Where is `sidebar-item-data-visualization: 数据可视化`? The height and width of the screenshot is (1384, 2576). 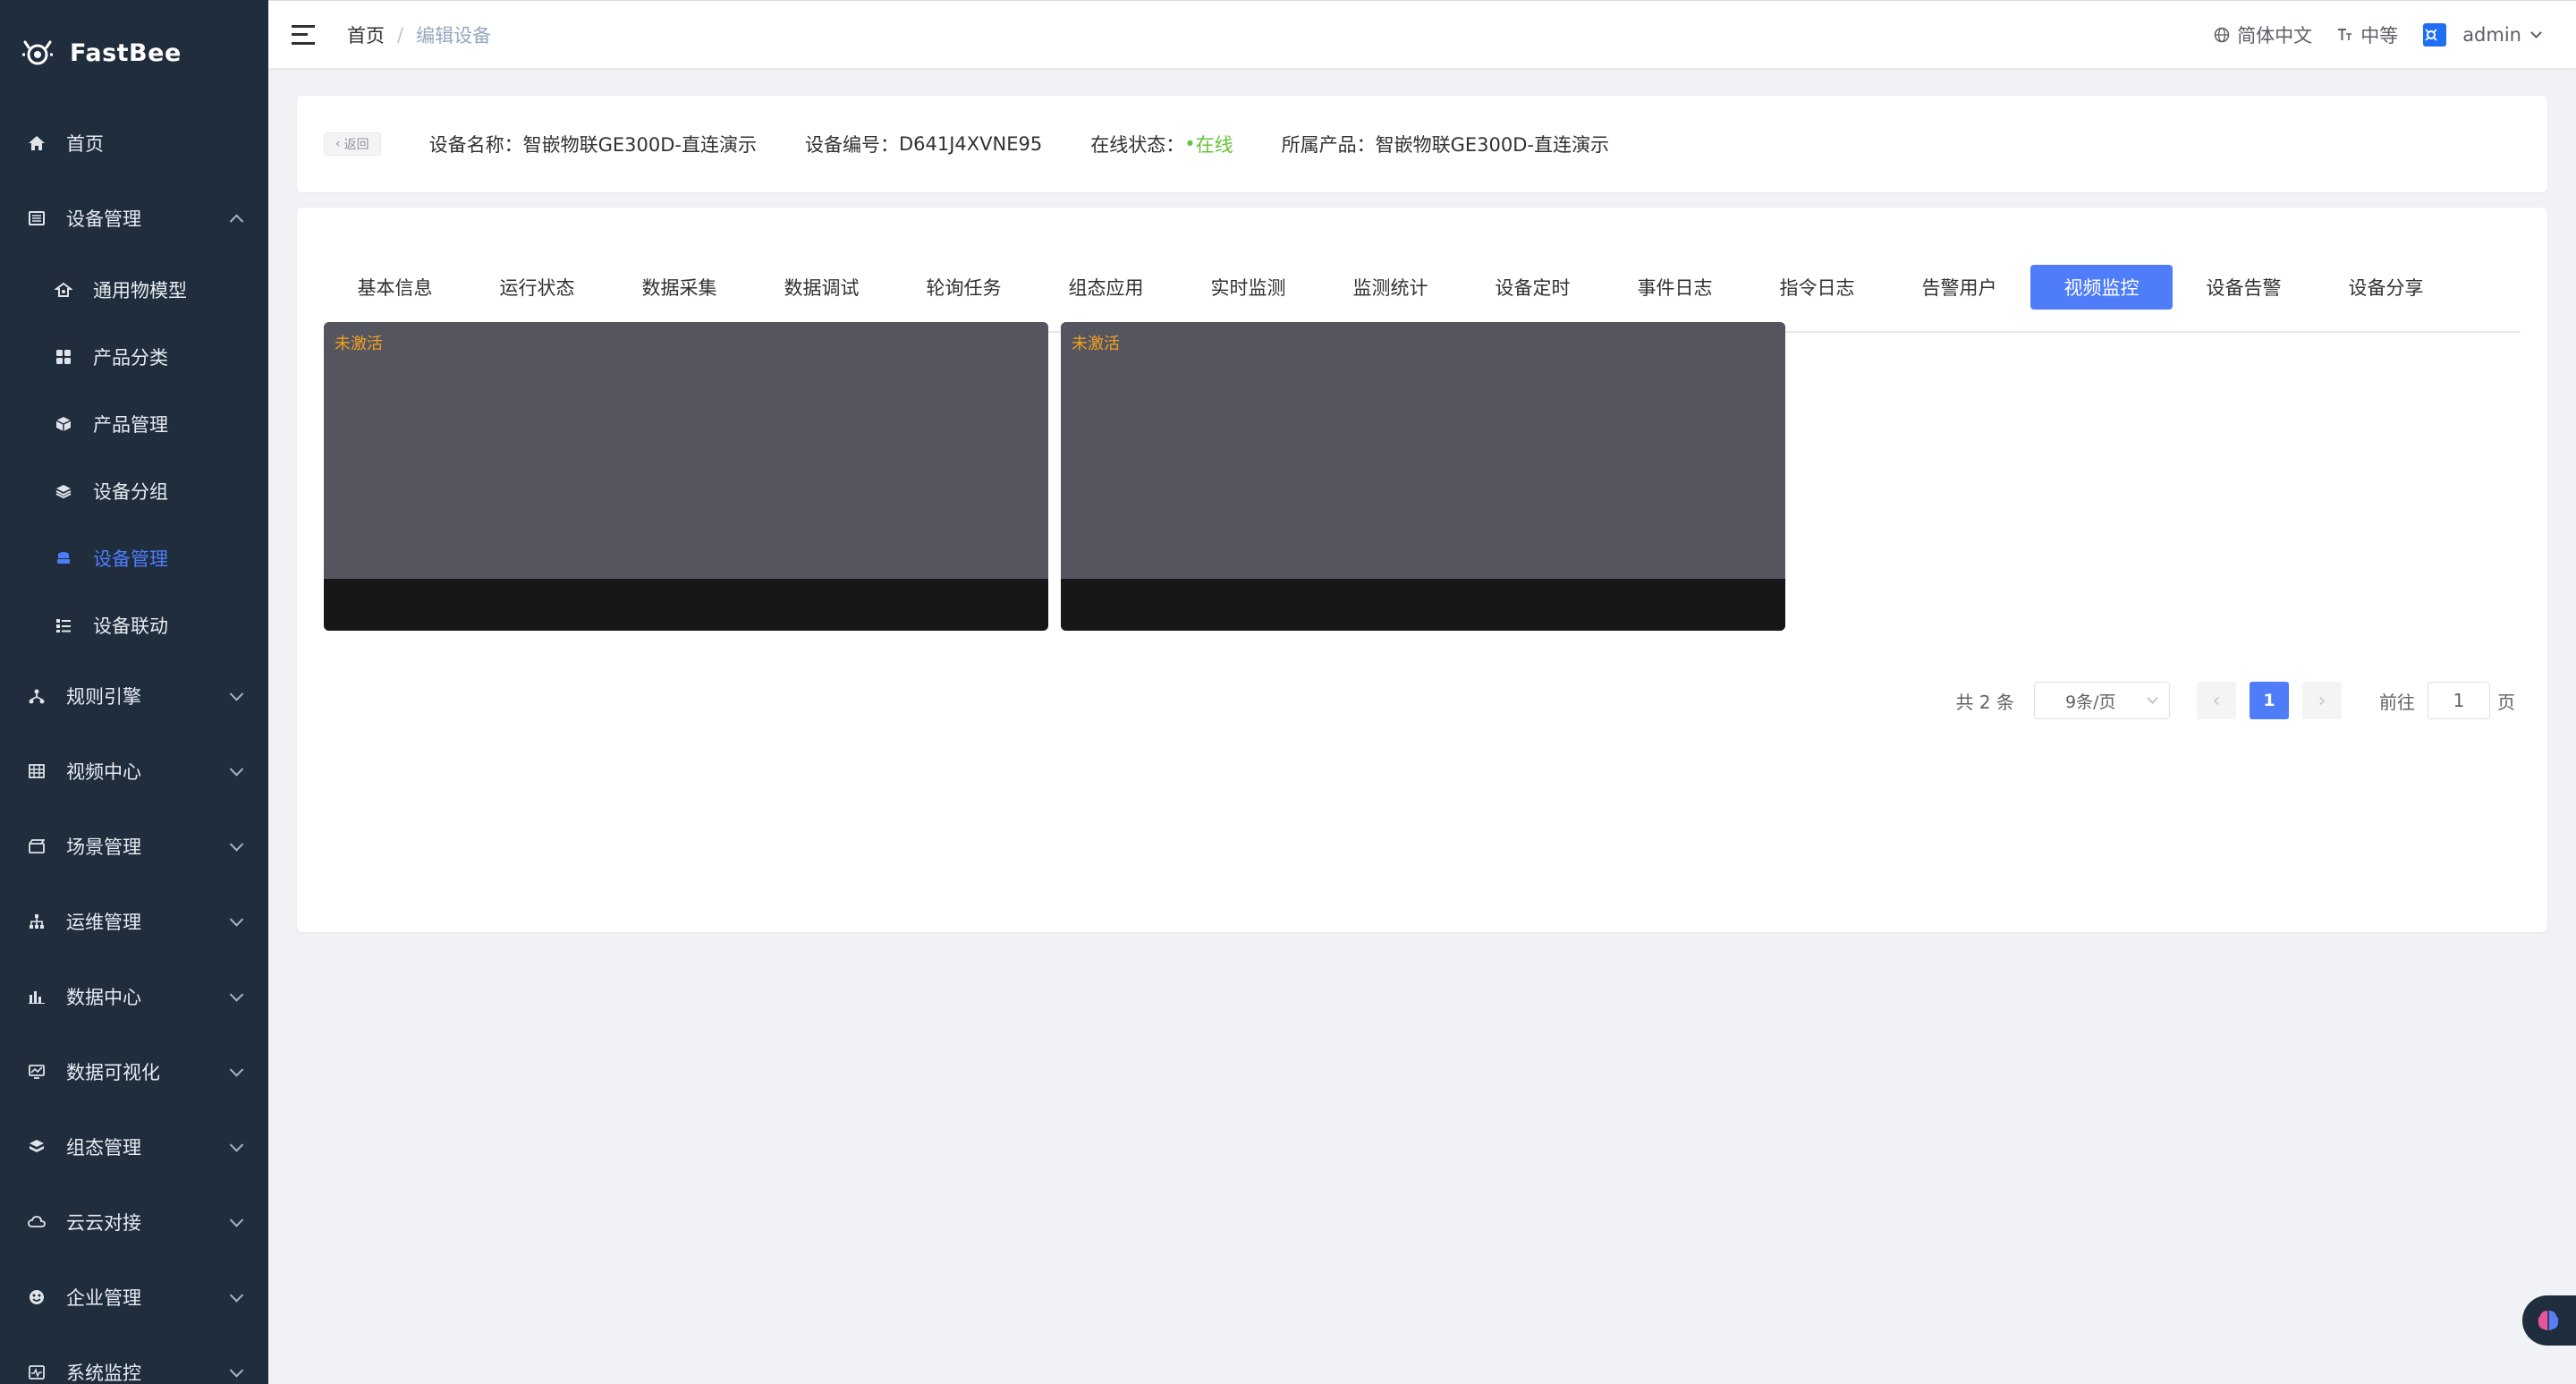
sidebar-item-data-visualization: 数据可视化 is located at coordinates (134, 1071).